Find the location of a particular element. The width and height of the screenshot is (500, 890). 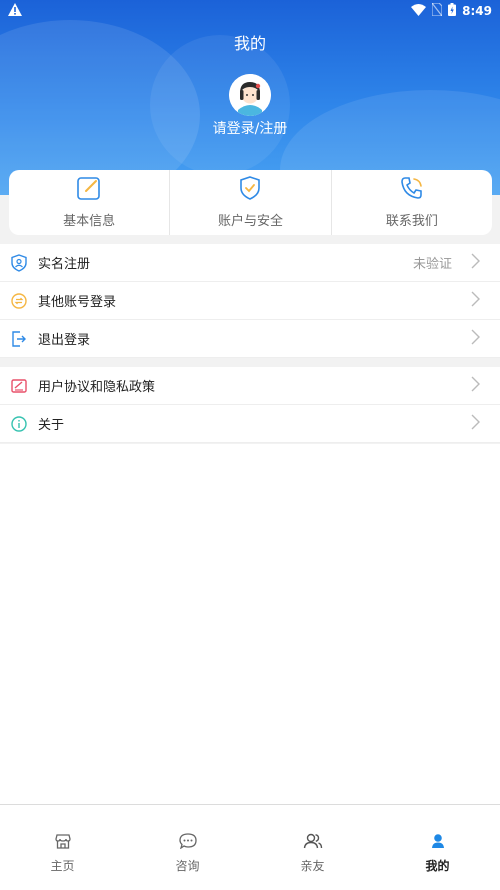

tab-label: 亲友 is located at coordinates (312, 866).